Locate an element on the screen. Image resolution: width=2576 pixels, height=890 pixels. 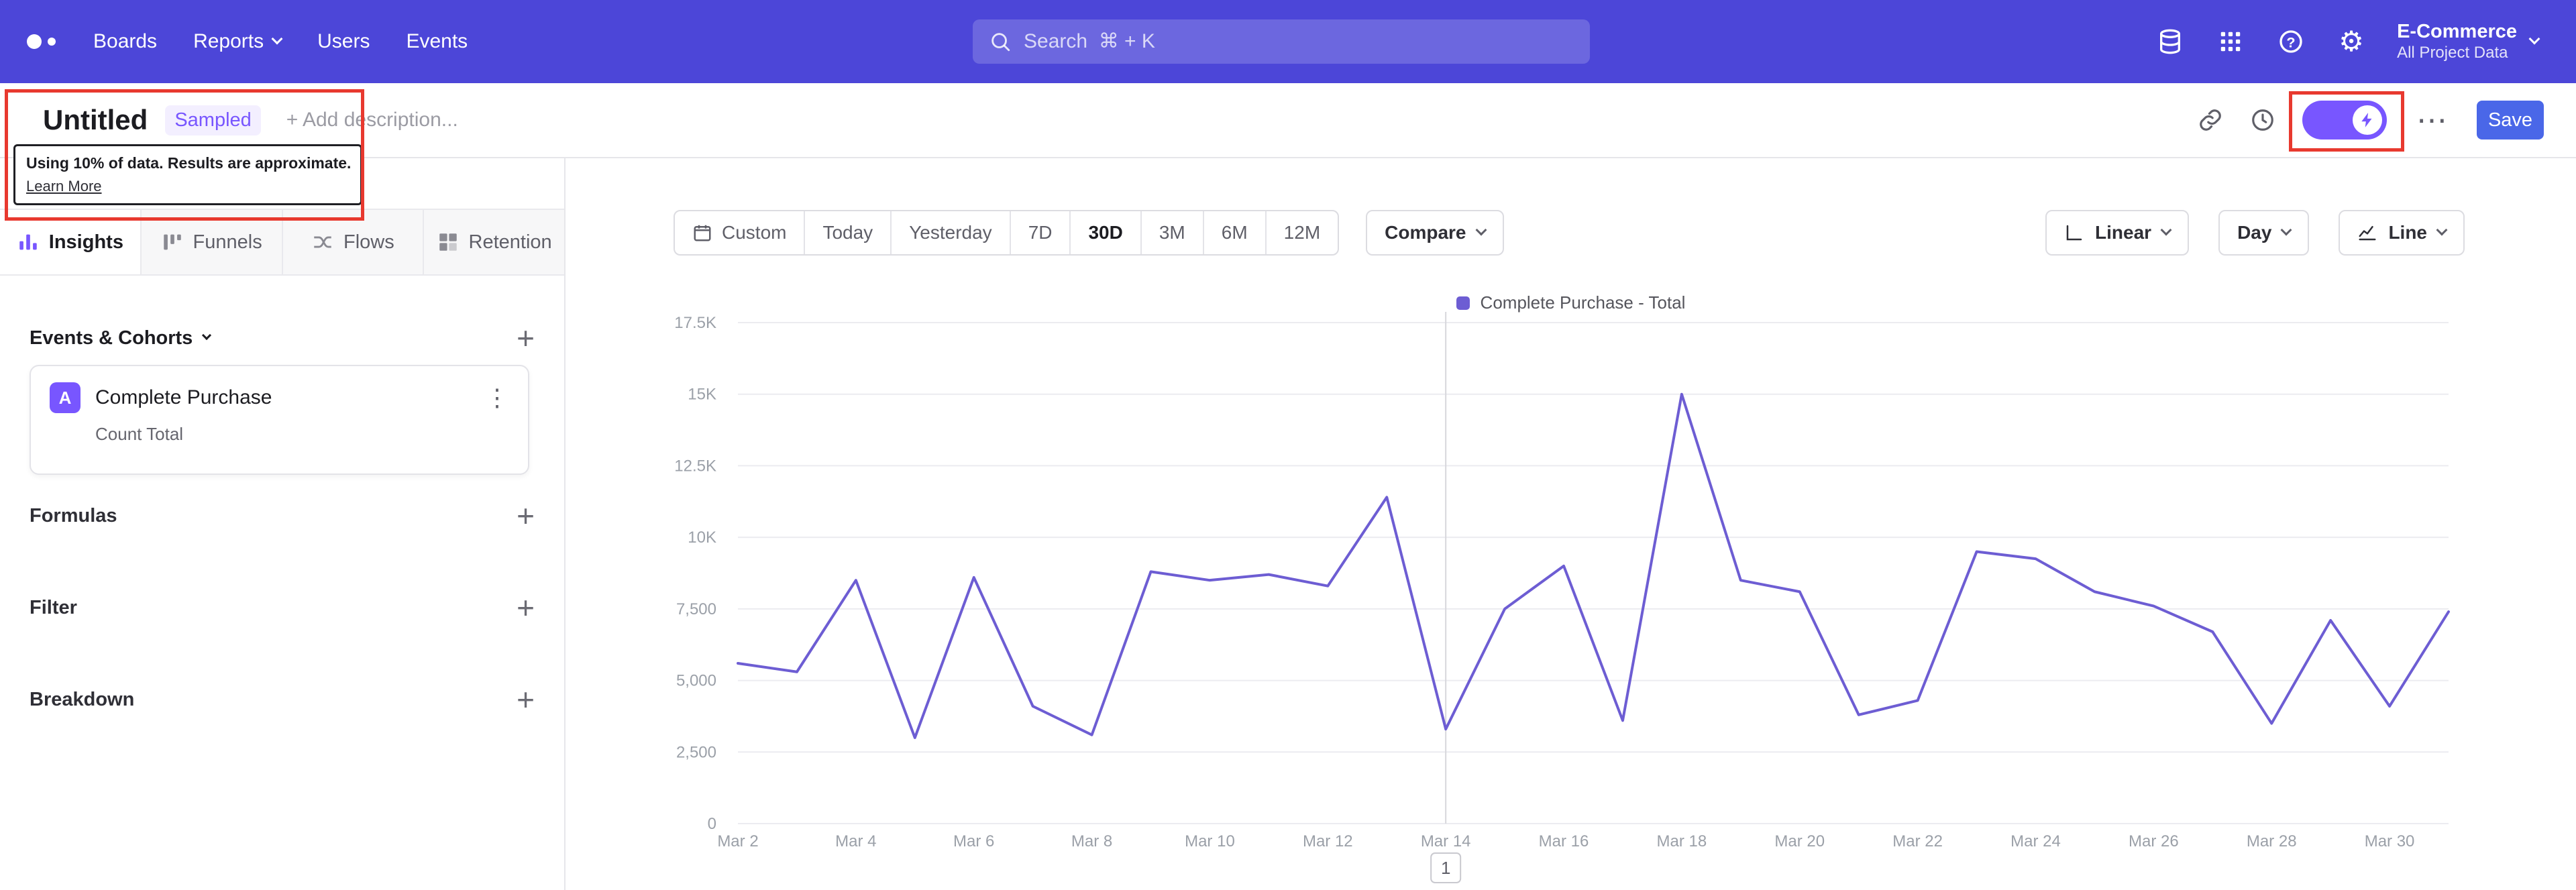
tab-insights-label: Insights is located at coordinates (85, 242).